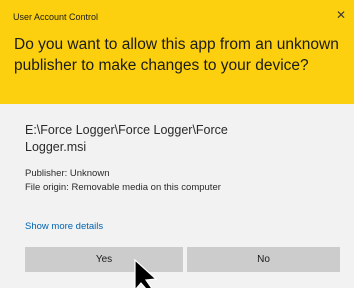 The width and height of the screenshot is (354, 288). I want to click on publisher-text: Publisher: Unknown, so click(67, 173).